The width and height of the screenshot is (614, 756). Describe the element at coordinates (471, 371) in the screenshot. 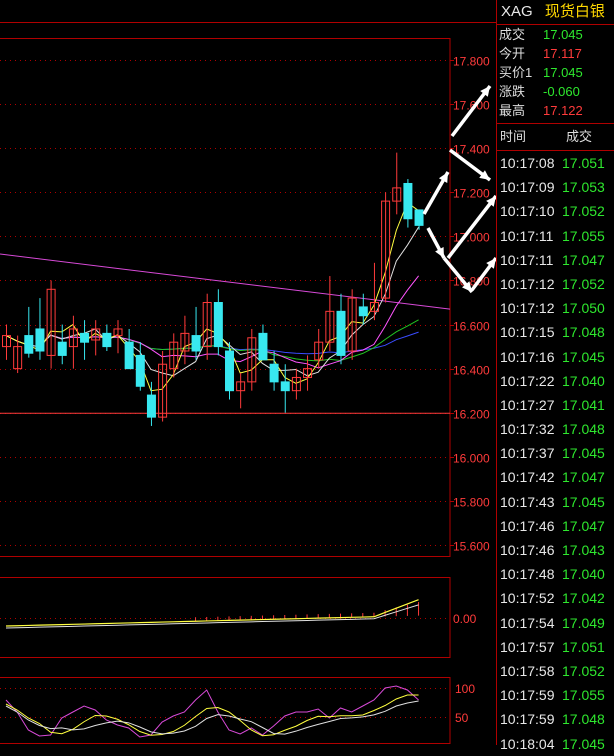

I see `price-tick-label: 16.400` at that location.